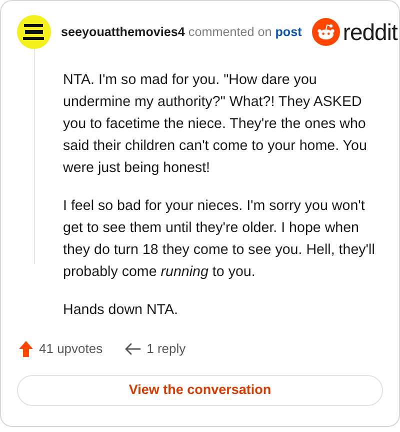 The image size is (400, 432). Describe the element at coordinates (200, 390) in the screenshot. I see `view-conversation-button: View the conversation` at that location.